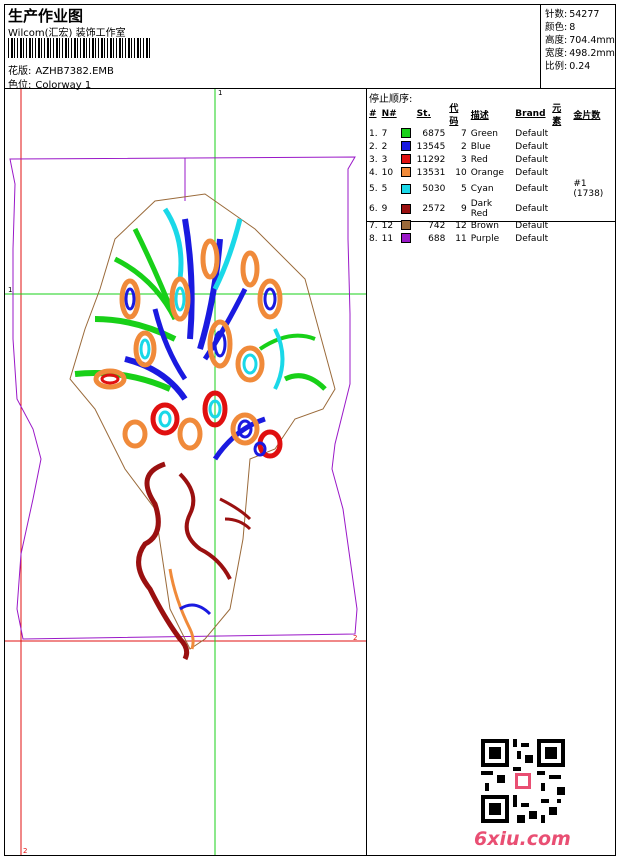 Image resolution: width=620 pixels, height=860 pixels. Describe the element at coordinates (434, 133) in the screenshot. I see `row-stitches: 6875` at that location.